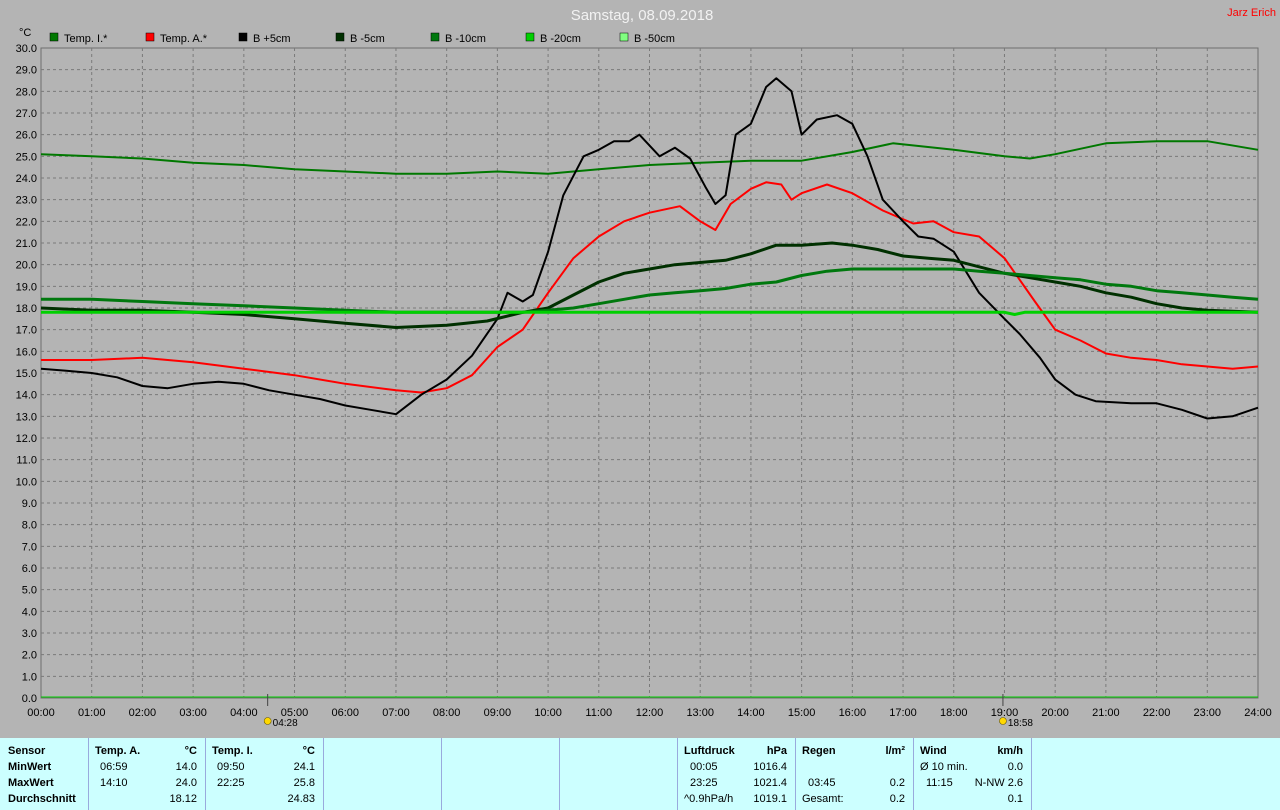  I want to click on y-tick-label: 27.0, so click(26, 114).